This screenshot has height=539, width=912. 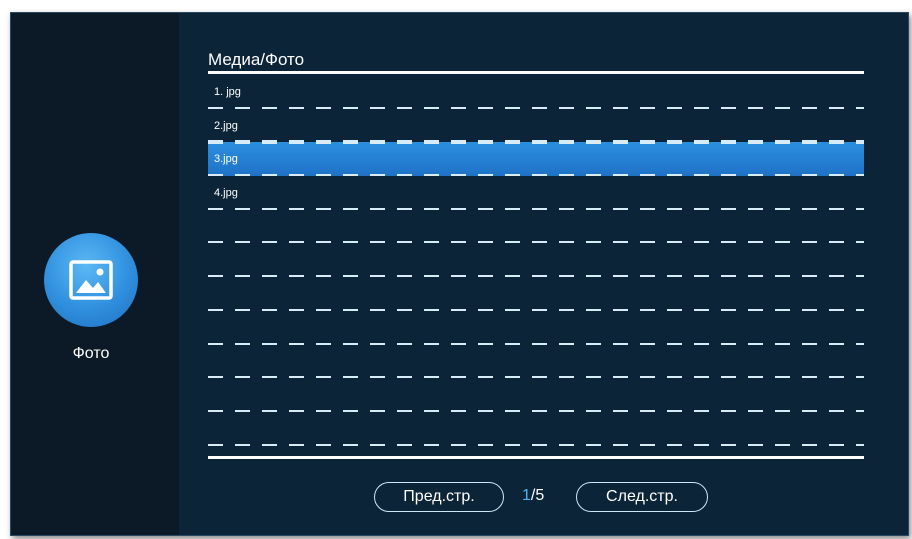 I want to click on file-row: 1. jpg, so click(x=536, y=92).